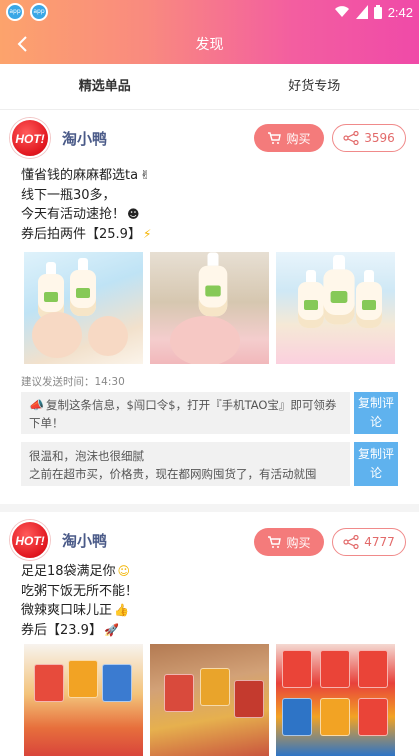 The width and height of the screenshot is (419, 756). I want to click on nav-bar: 发现, so click(209, 44).